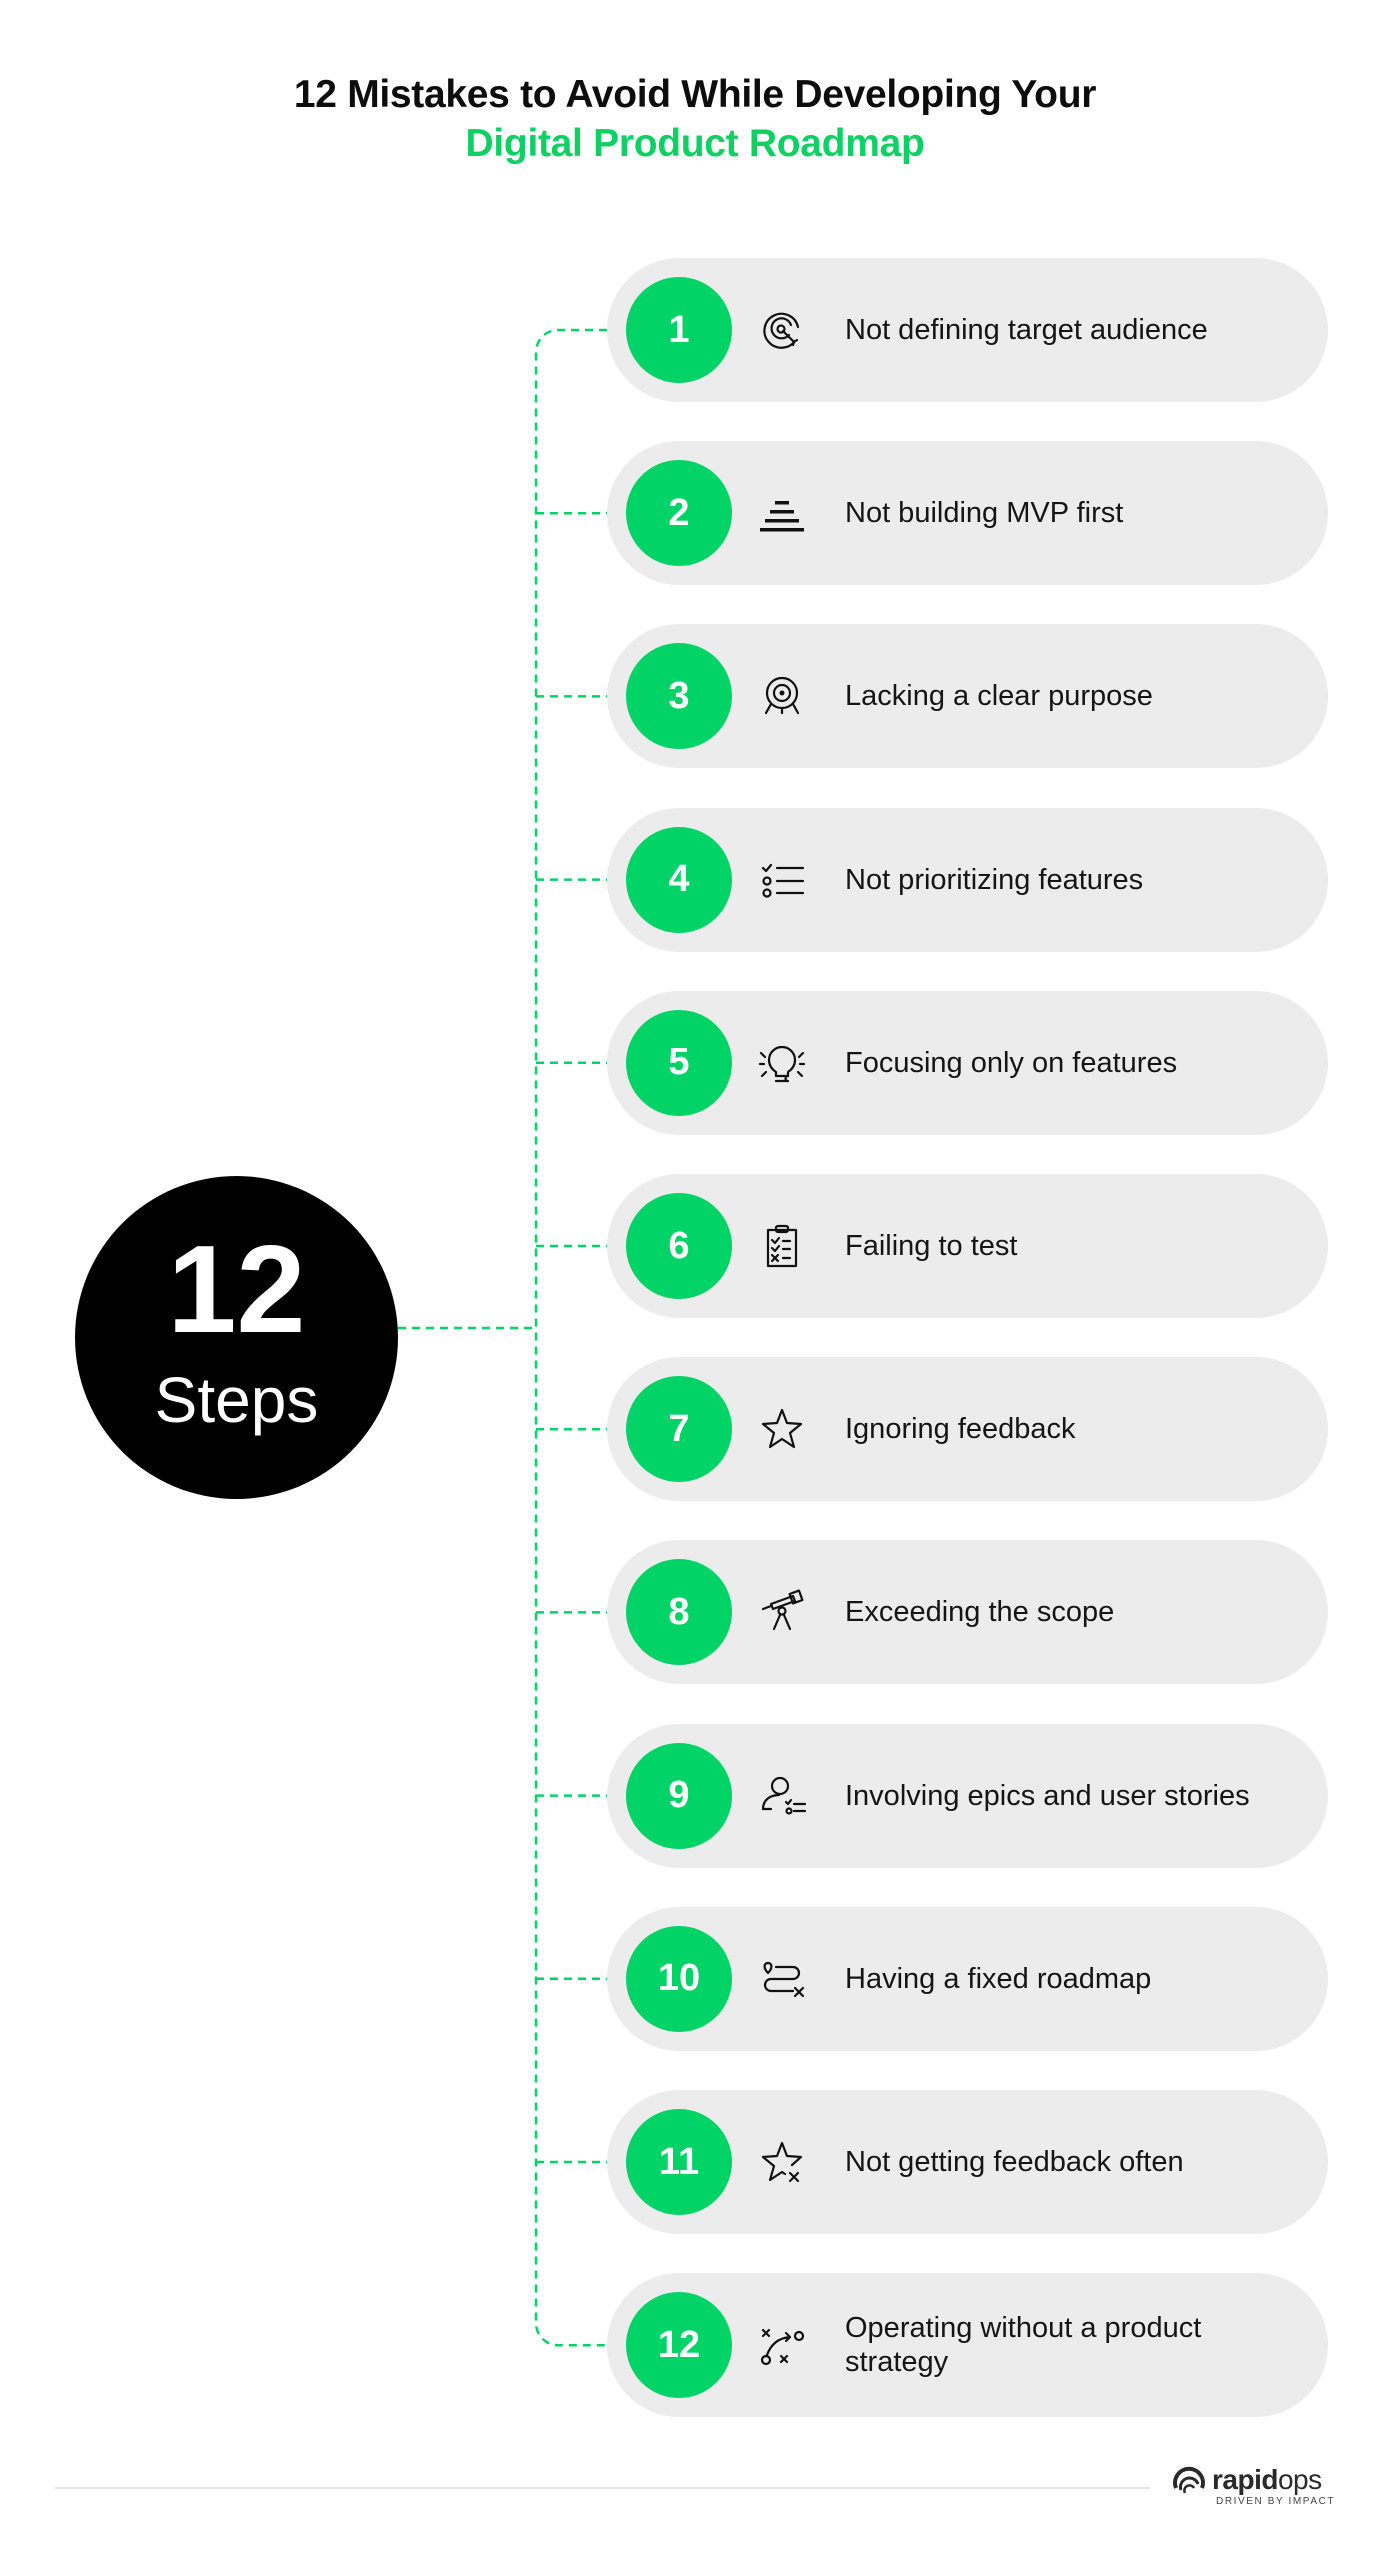  I want to click on step-number-badge: 6, so click(679, 1246).